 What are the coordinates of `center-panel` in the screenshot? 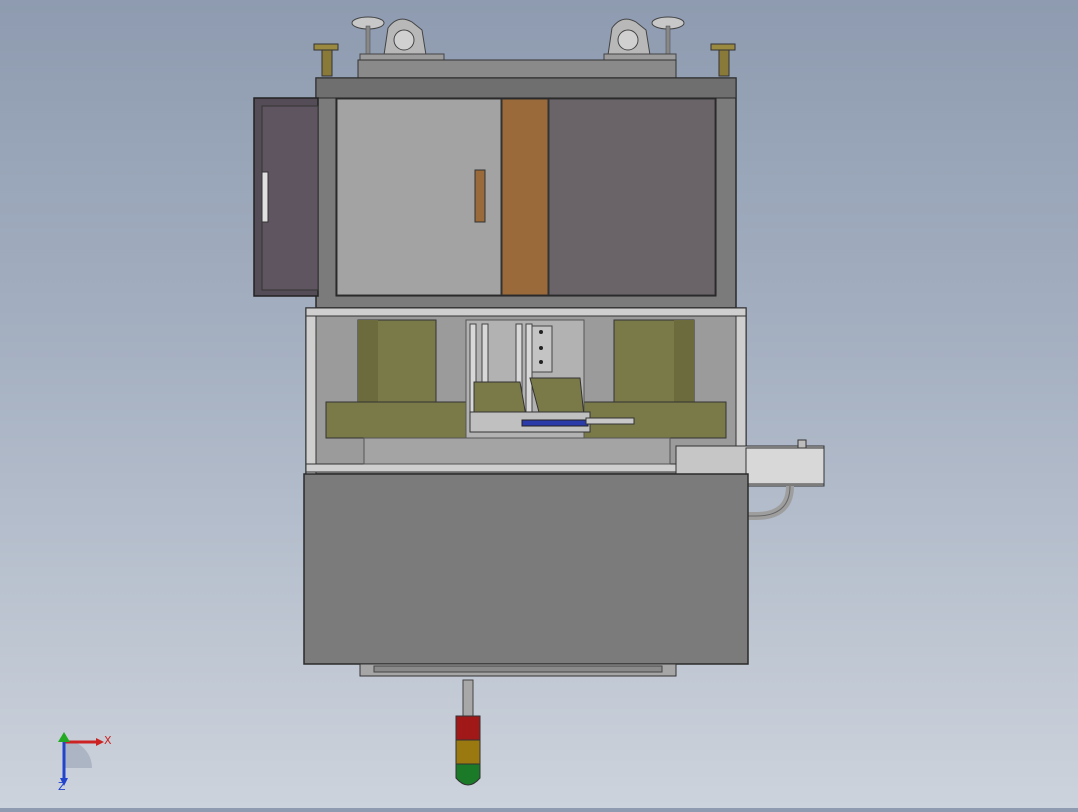 It's located at (525, 197).